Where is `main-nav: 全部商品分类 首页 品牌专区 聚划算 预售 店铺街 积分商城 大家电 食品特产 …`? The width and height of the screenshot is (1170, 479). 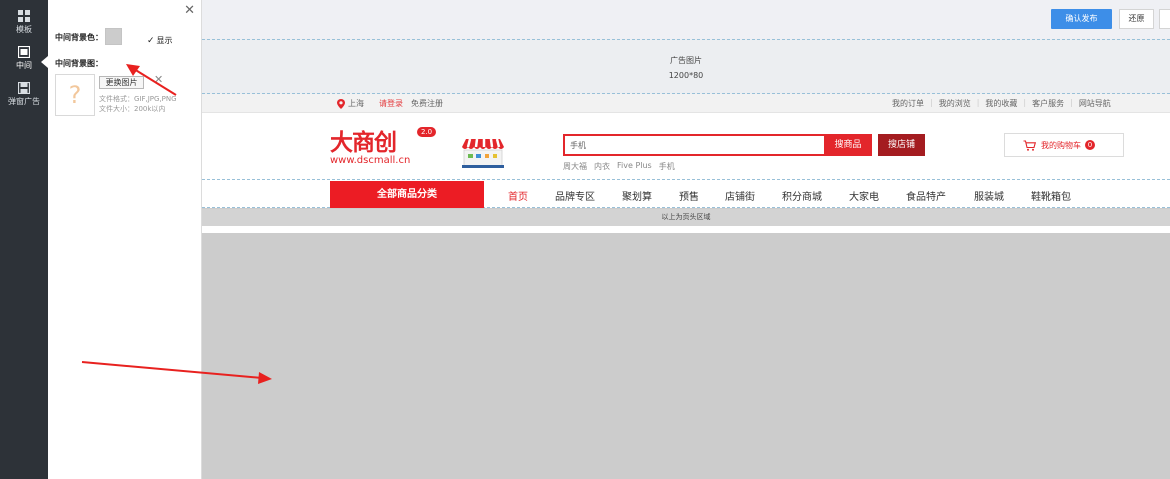 main-nav: 全部商品分类 首页 品牌专区 聚划算 预售 店铺街 积分商城 大家电 食品特产 … is located at coordinates (686, 193).